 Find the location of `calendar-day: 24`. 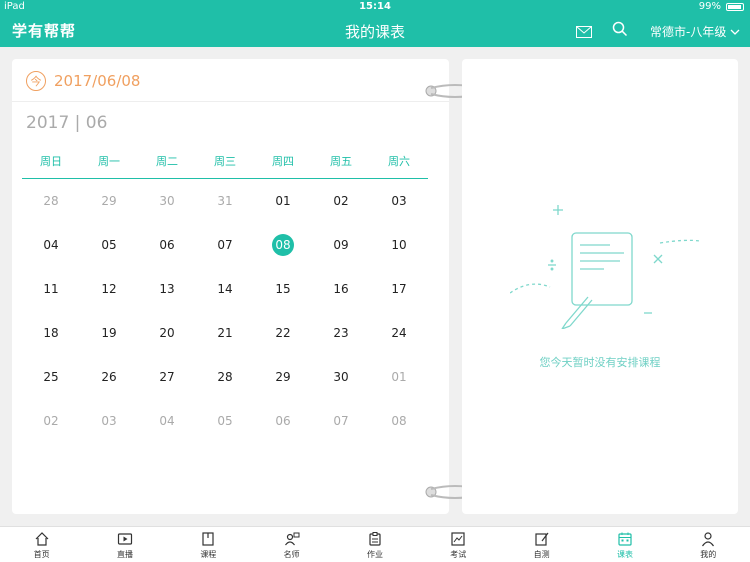

calendar-day: 24 is located at coordinates (399, 333).